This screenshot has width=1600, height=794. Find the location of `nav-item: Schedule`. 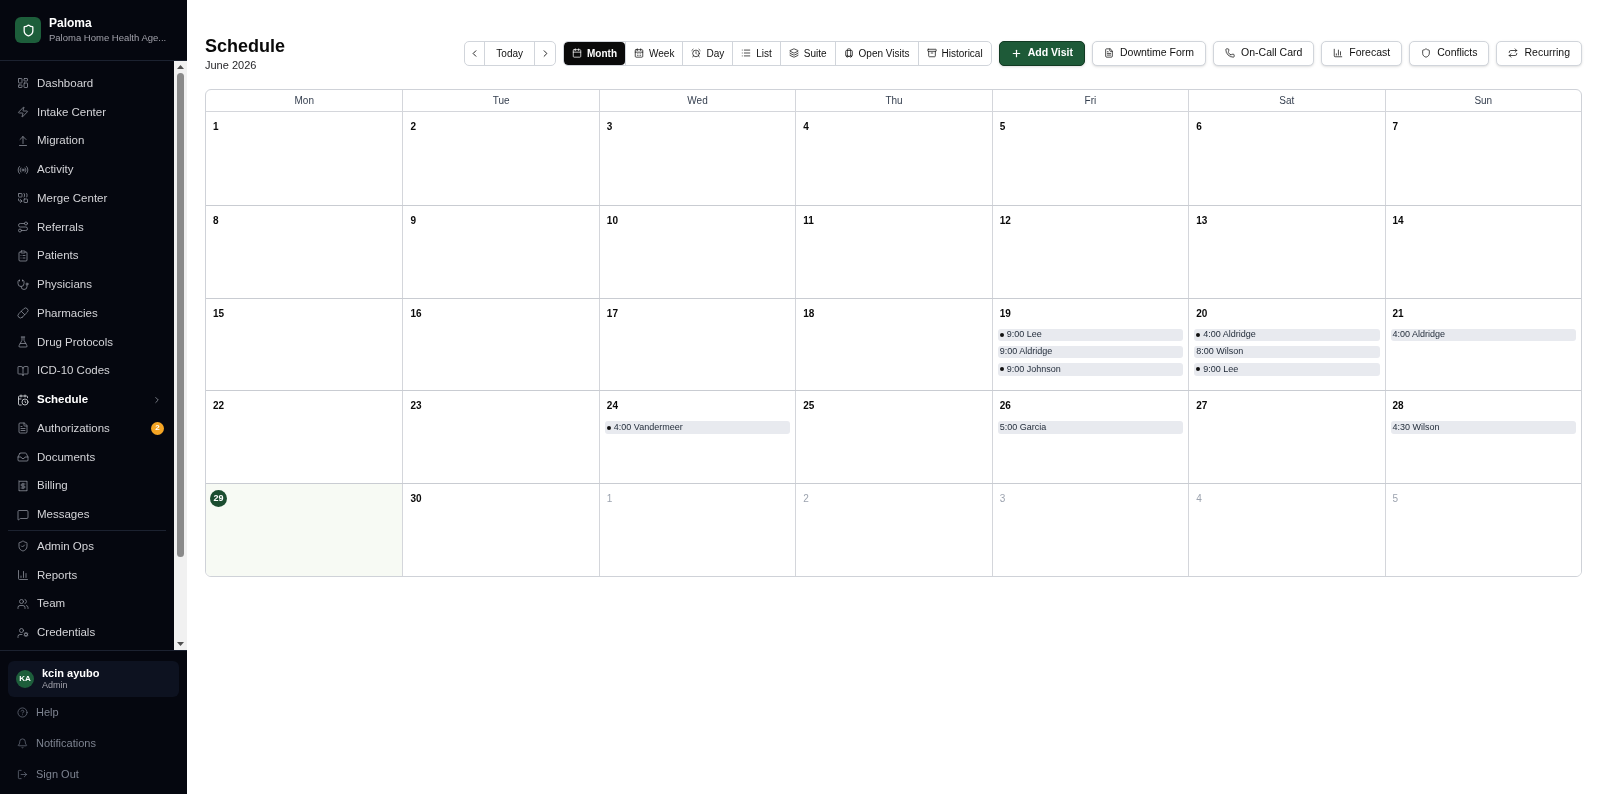

nav-item: Schedule is located at coordinates (87, 399).